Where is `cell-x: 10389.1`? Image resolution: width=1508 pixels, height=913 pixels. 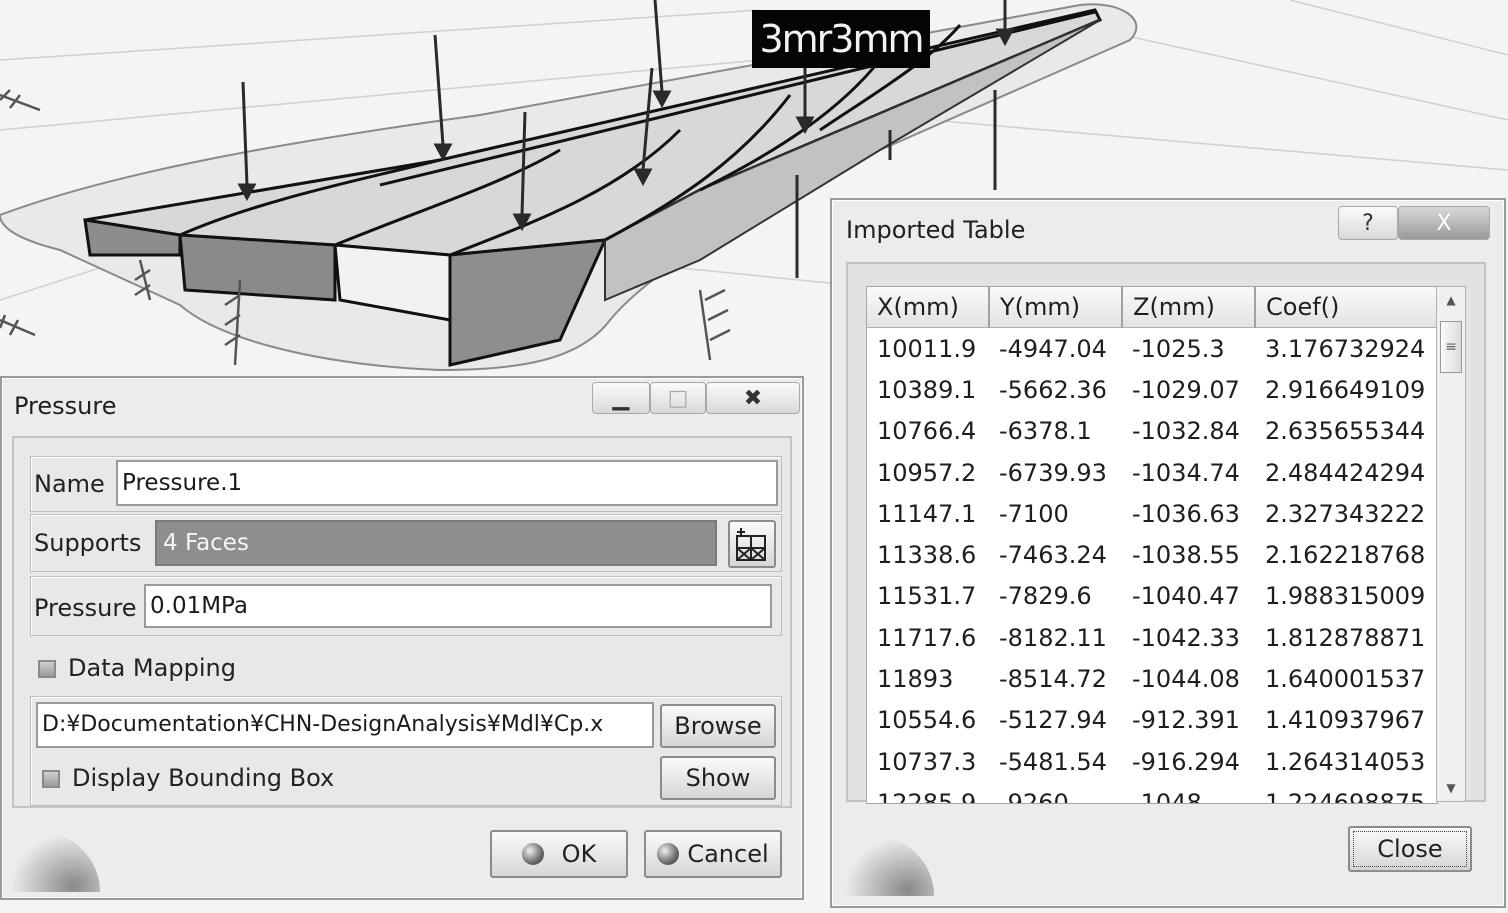 cell-x: 10389.1 is located at coordinates (927, 389).